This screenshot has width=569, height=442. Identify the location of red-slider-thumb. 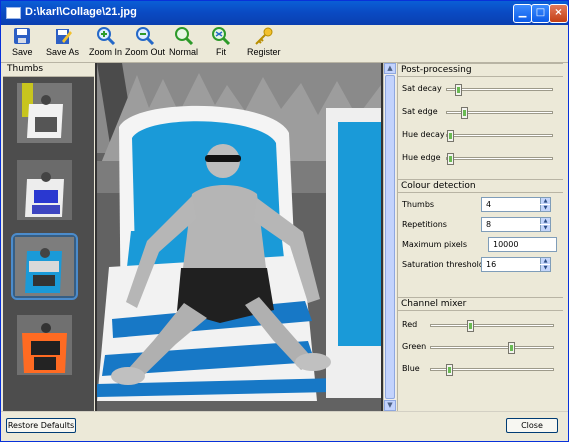
(470, 326).